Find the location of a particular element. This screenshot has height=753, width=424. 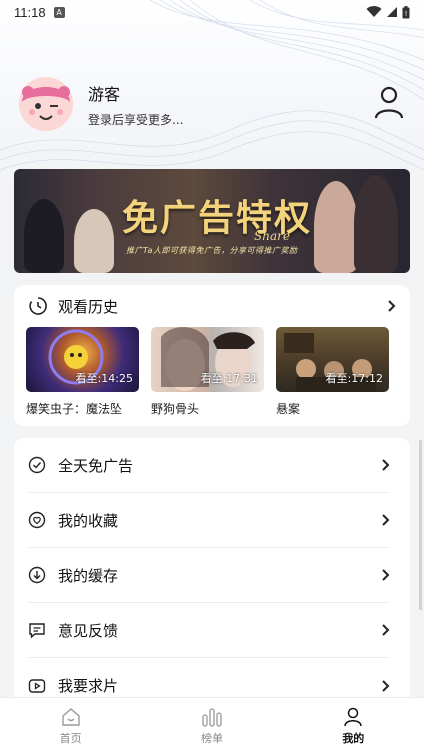

status-icons: ! is located at coordinates (388, 12).